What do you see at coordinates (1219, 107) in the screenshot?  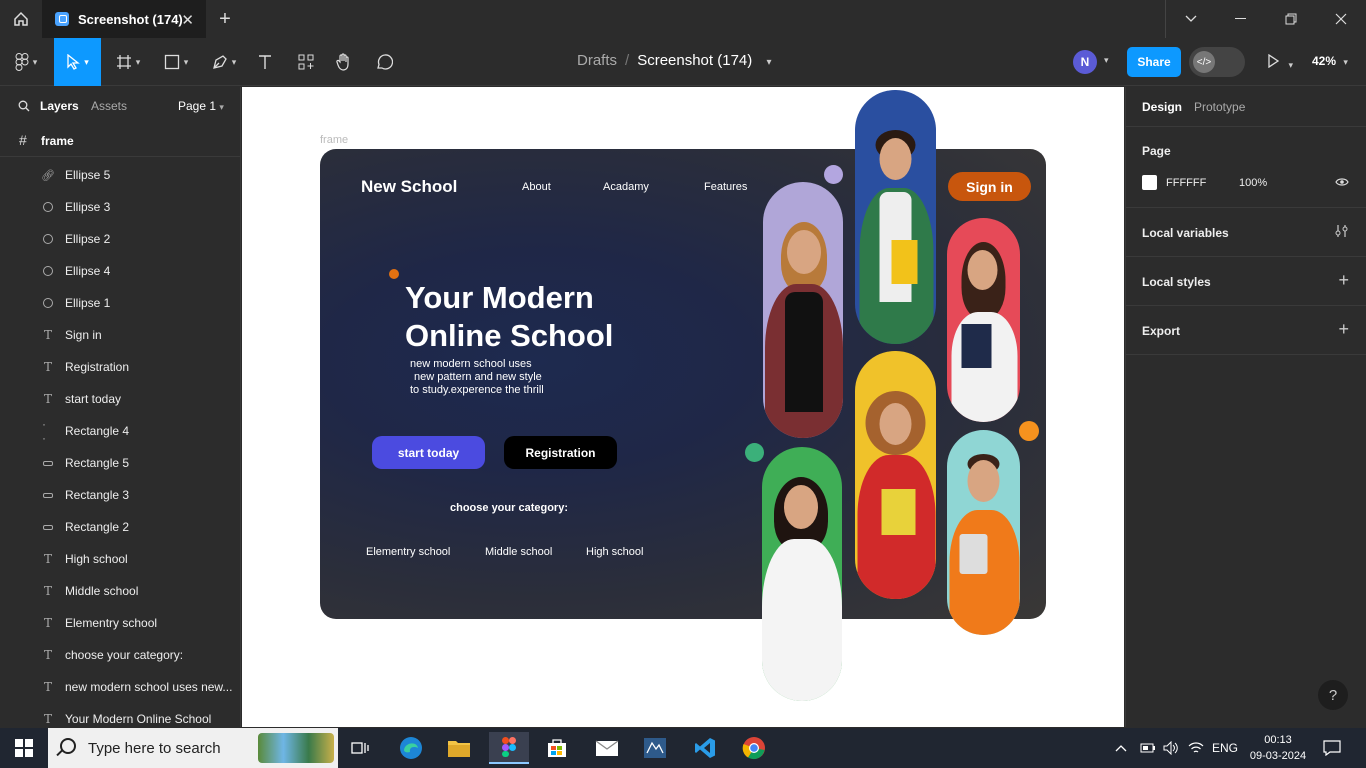 I see `tab-prototype: Prototype` at bounding box center [1219, 107].